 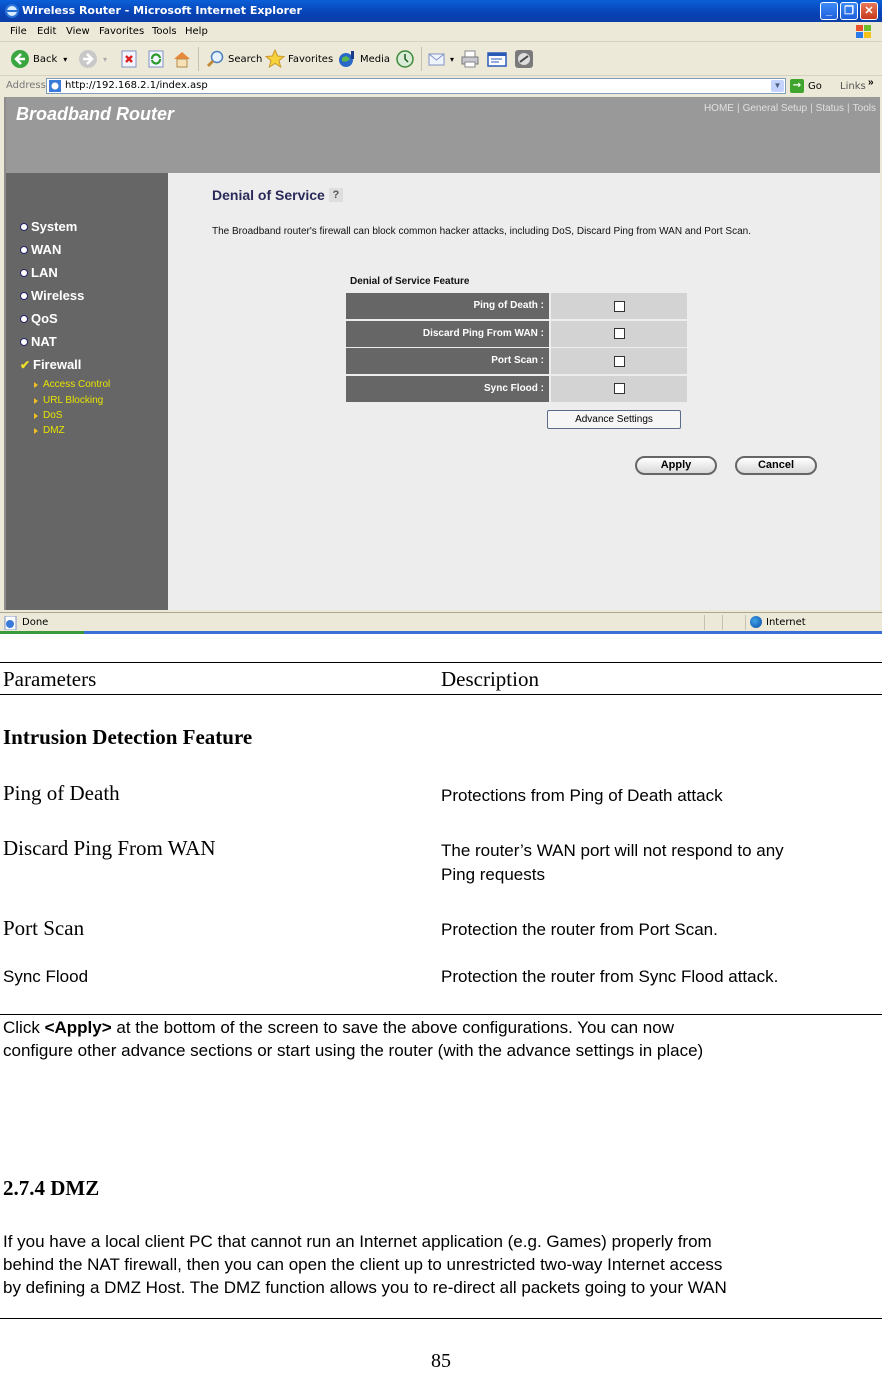 I want to click on nav-general-setup: General Setup, so click(x=775, y=108).